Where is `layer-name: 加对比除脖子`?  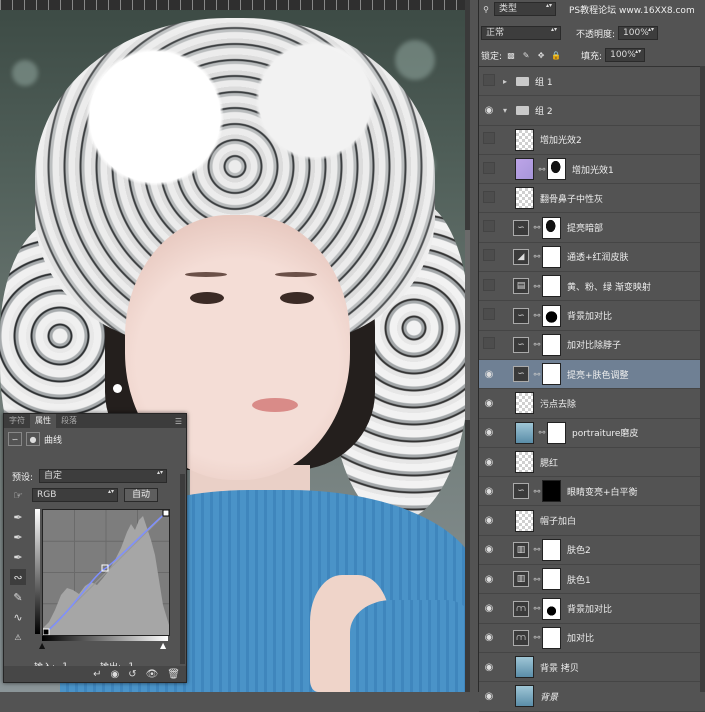 layer-name: 加对比除脖子 is located at coordinates (594, 344).